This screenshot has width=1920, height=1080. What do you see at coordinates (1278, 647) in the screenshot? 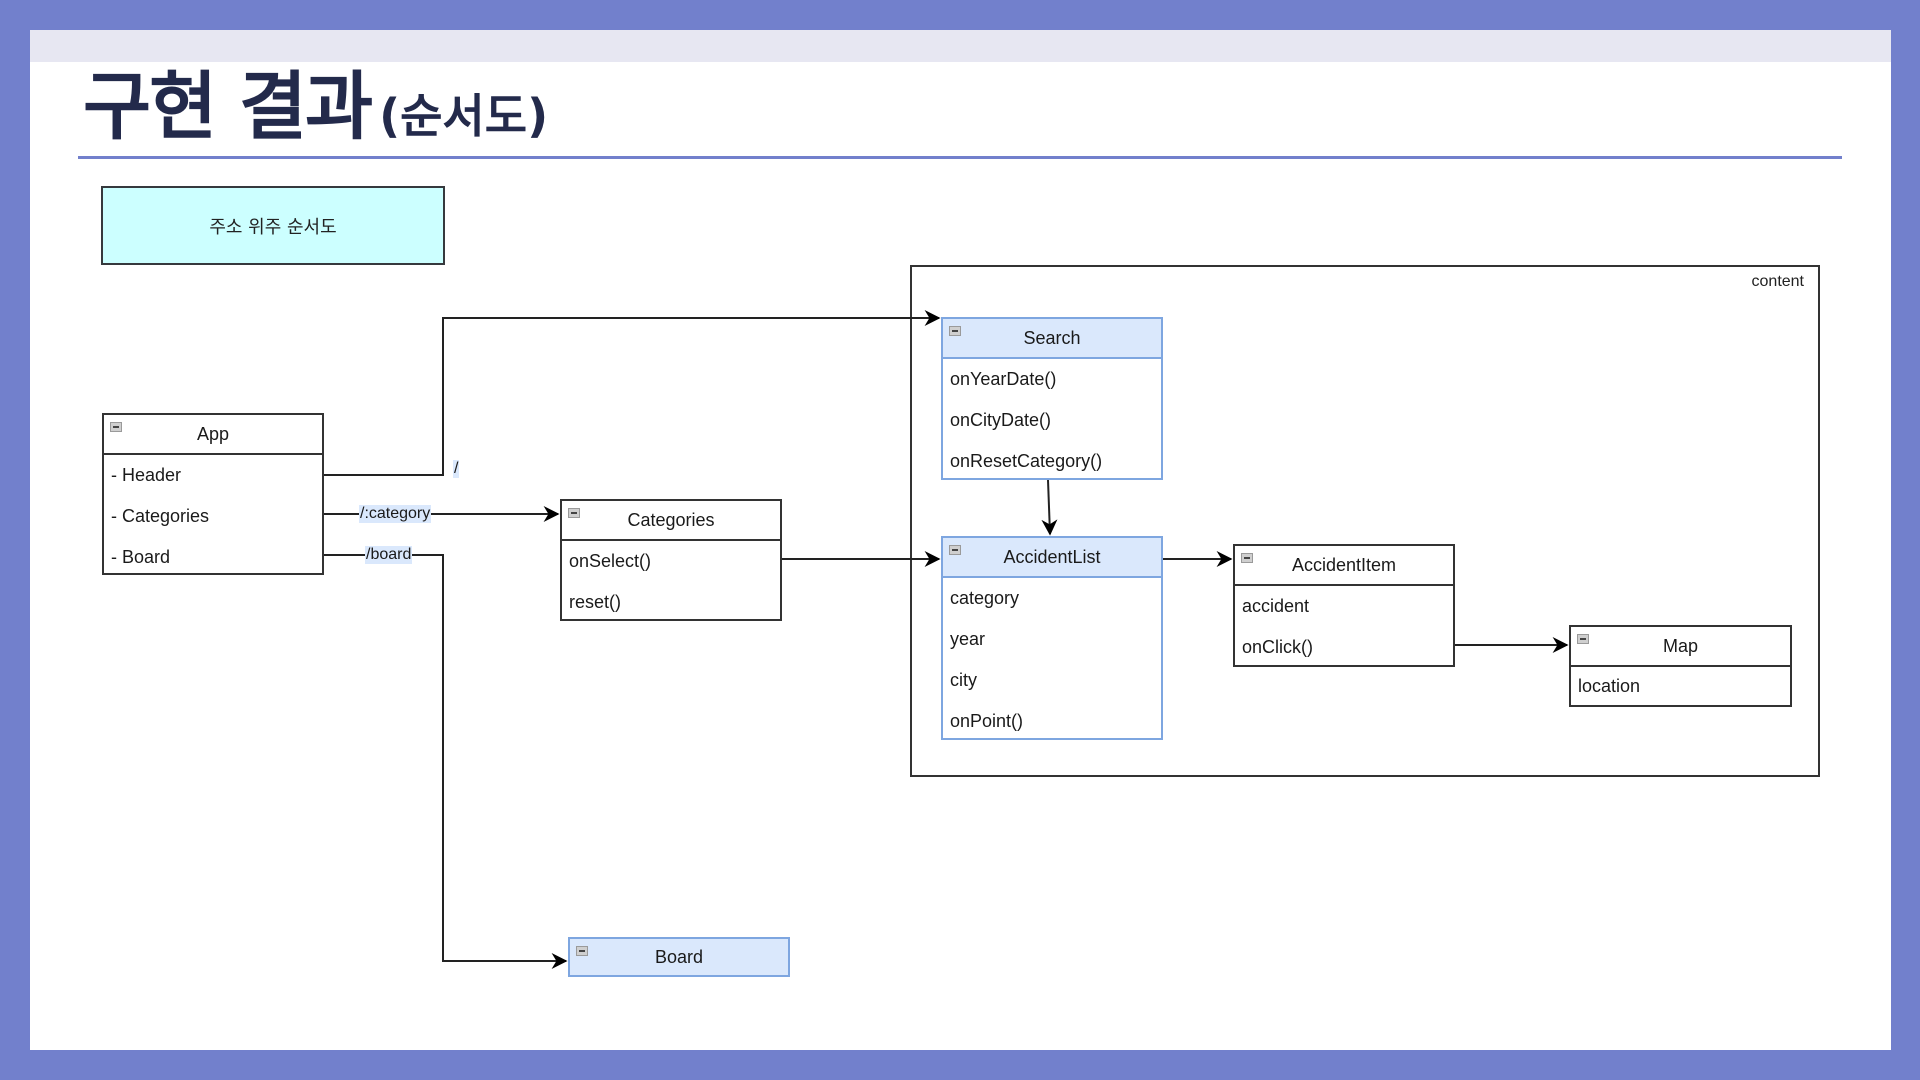
I see `component-item: onClick()` at bounding box center [1278, 647].